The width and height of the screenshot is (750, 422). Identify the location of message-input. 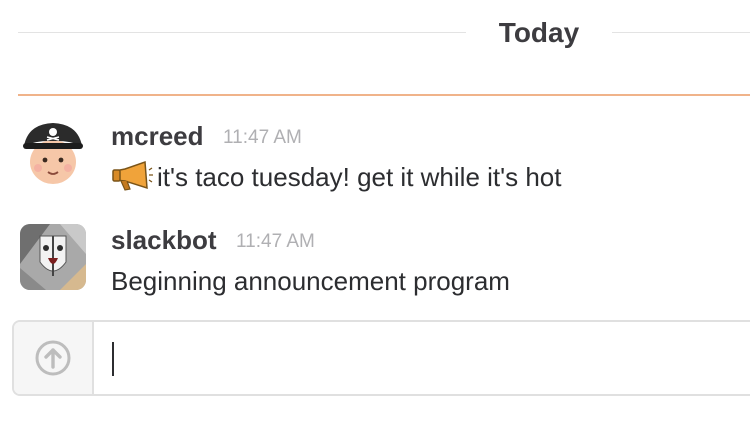
(423, 358).